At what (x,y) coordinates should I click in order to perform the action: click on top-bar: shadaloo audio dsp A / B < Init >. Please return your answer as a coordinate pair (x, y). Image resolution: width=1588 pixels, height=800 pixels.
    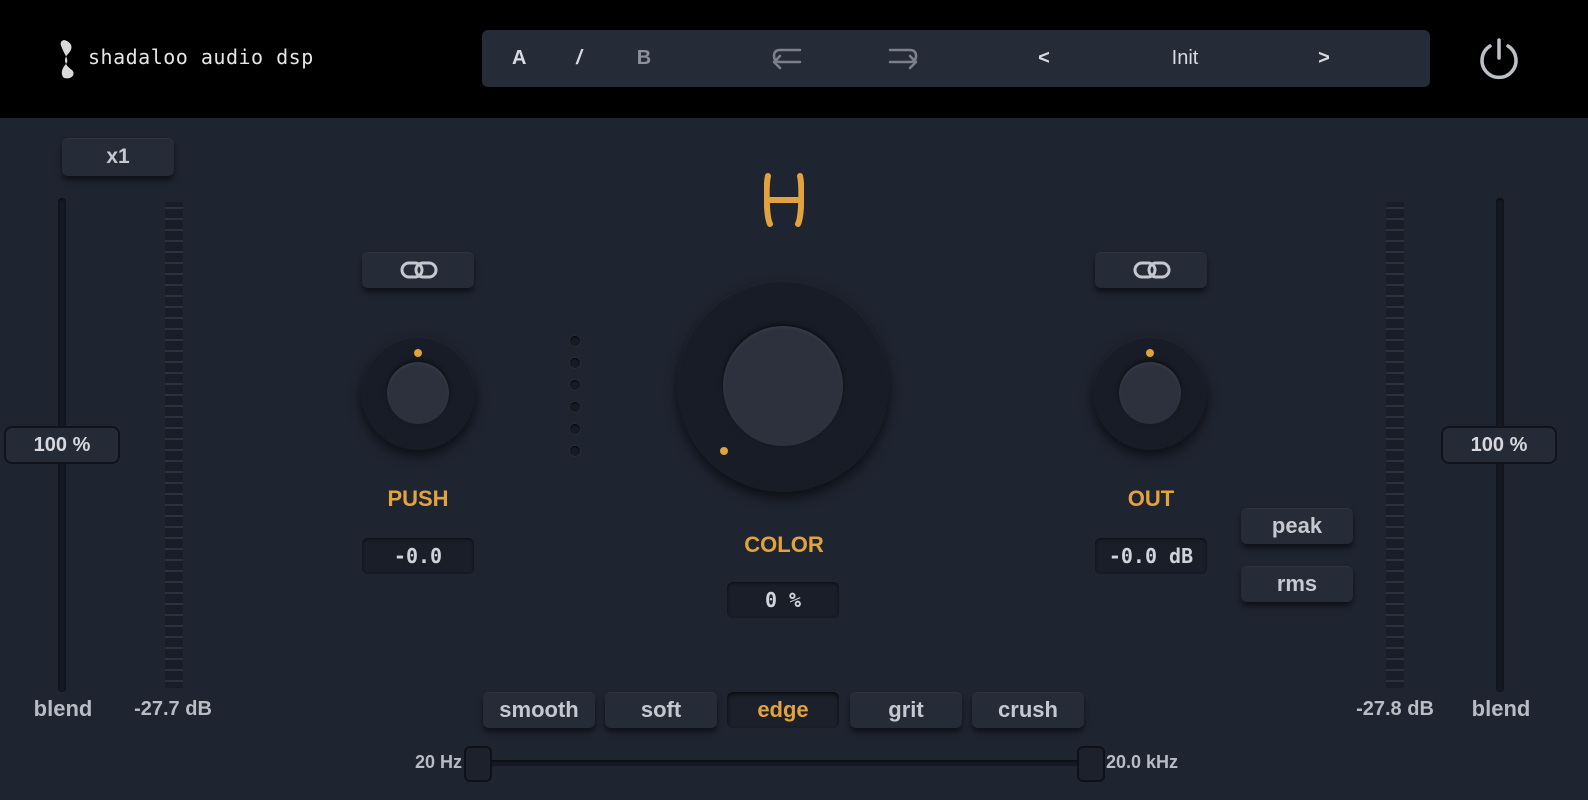
    Looking at the image, I should click on (794, 59).